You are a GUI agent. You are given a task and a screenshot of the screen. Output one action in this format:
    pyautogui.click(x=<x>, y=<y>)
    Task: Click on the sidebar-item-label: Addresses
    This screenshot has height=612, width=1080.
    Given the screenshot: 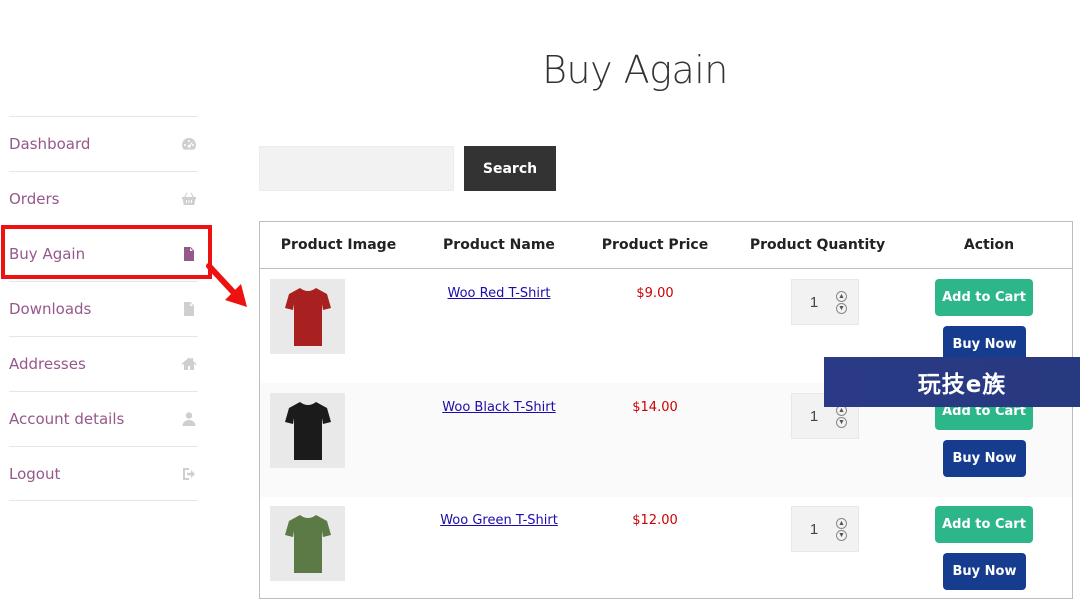 What is the action you would take?
    pyautogui.click(x=47, y=364)
    